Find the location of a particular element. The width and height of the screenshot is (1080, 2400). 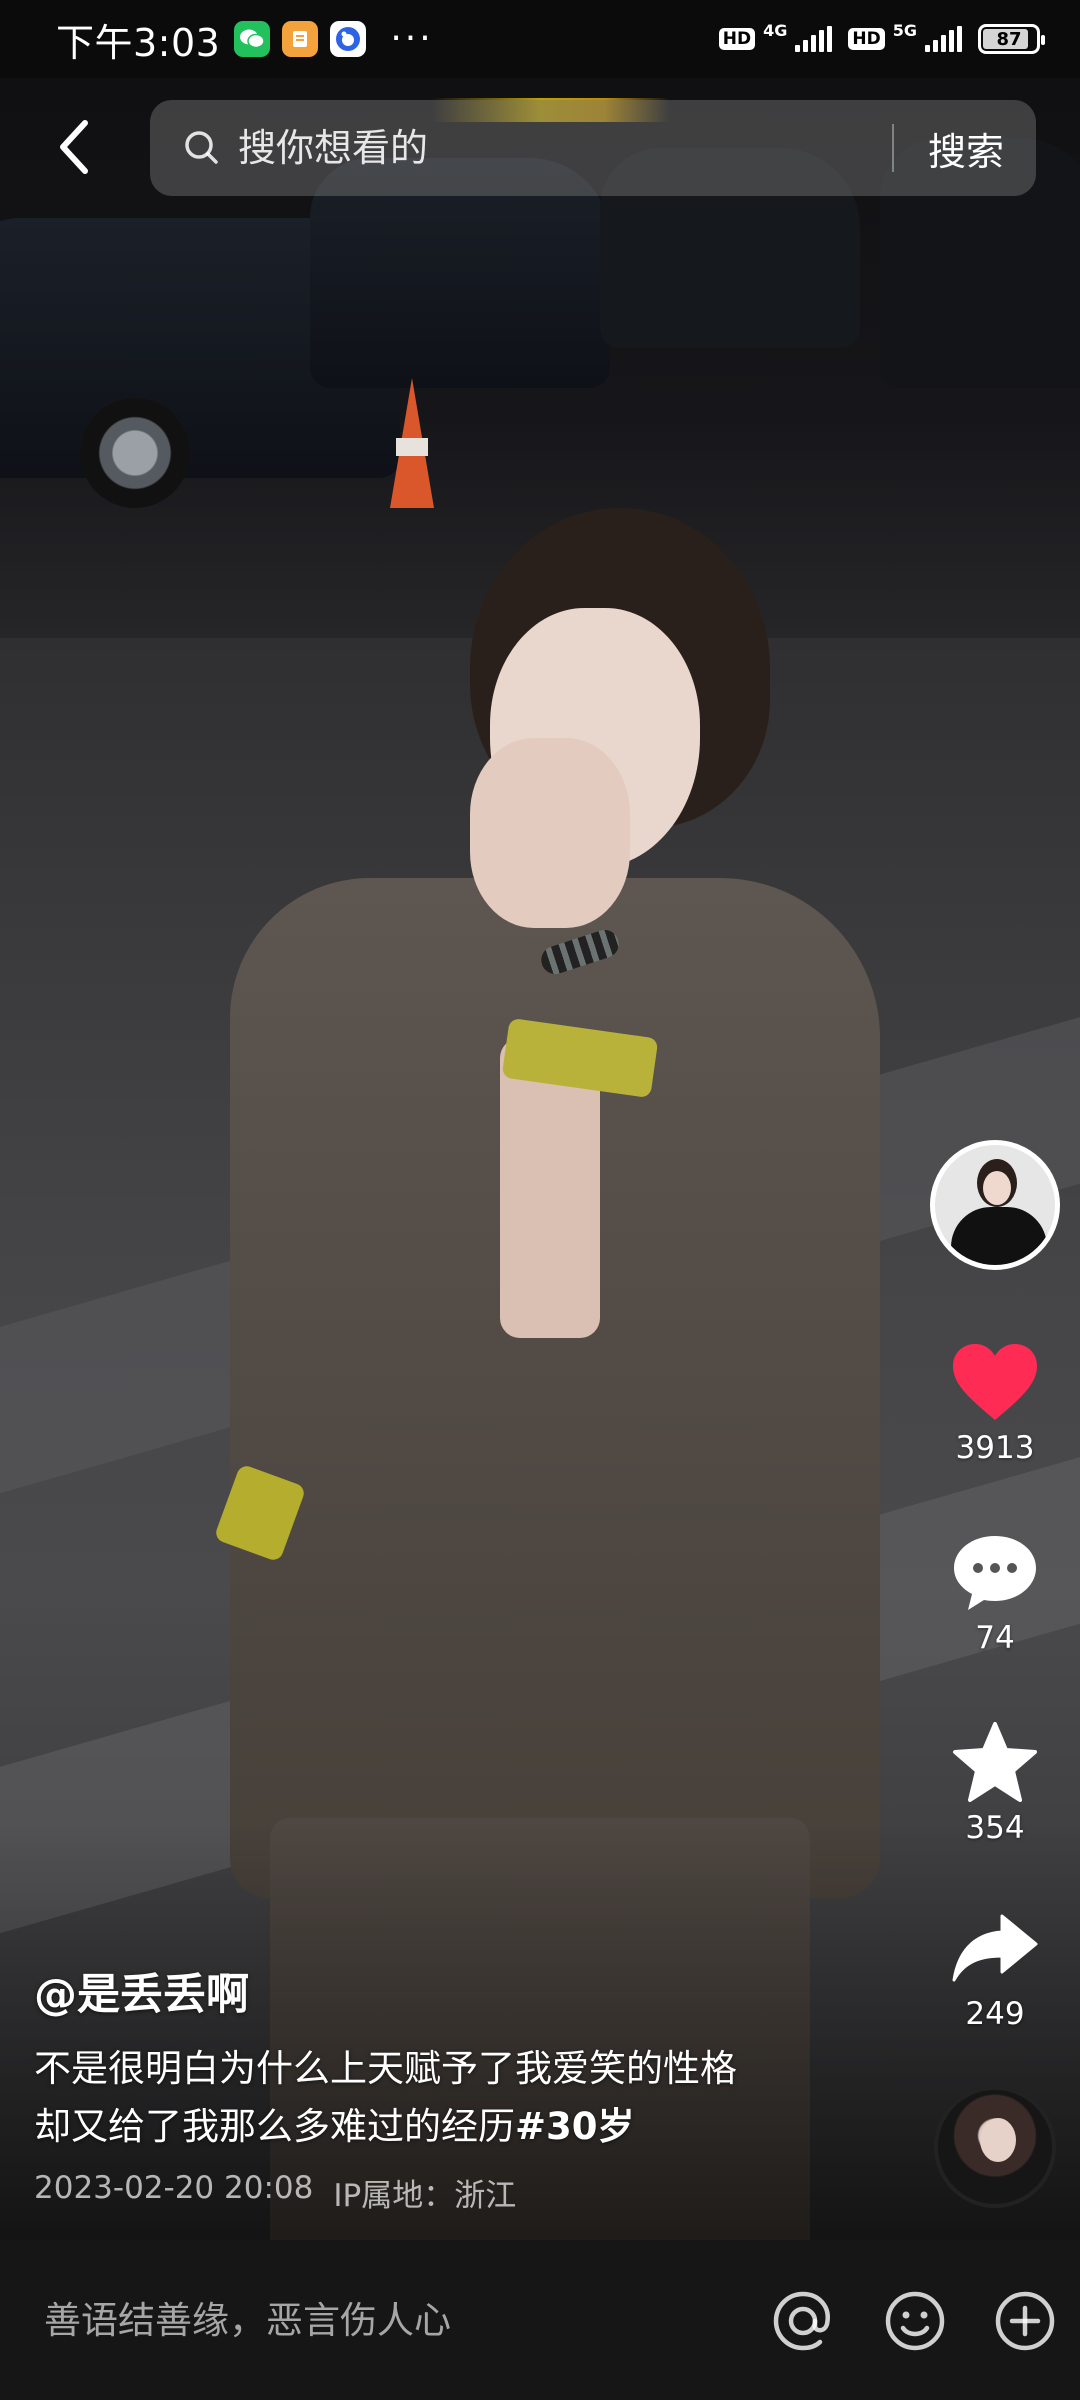

search-icon is located at coordinates (201, 147).